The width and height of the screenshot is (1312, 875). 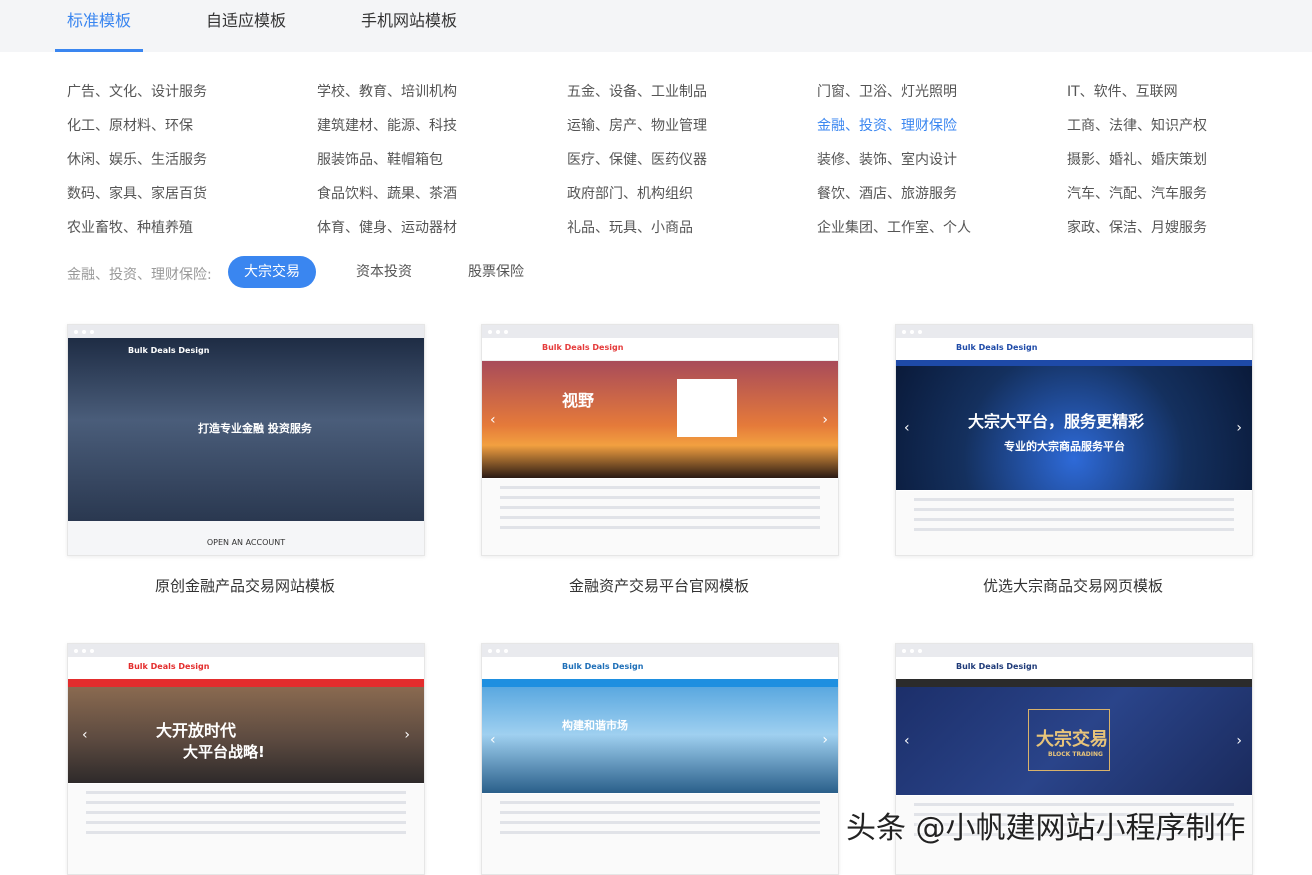 What do you see at coordinates (387, 227) in the screenshot?
I see `category-item: 体育、健身、运动器材` at bounding box center [387, 227].